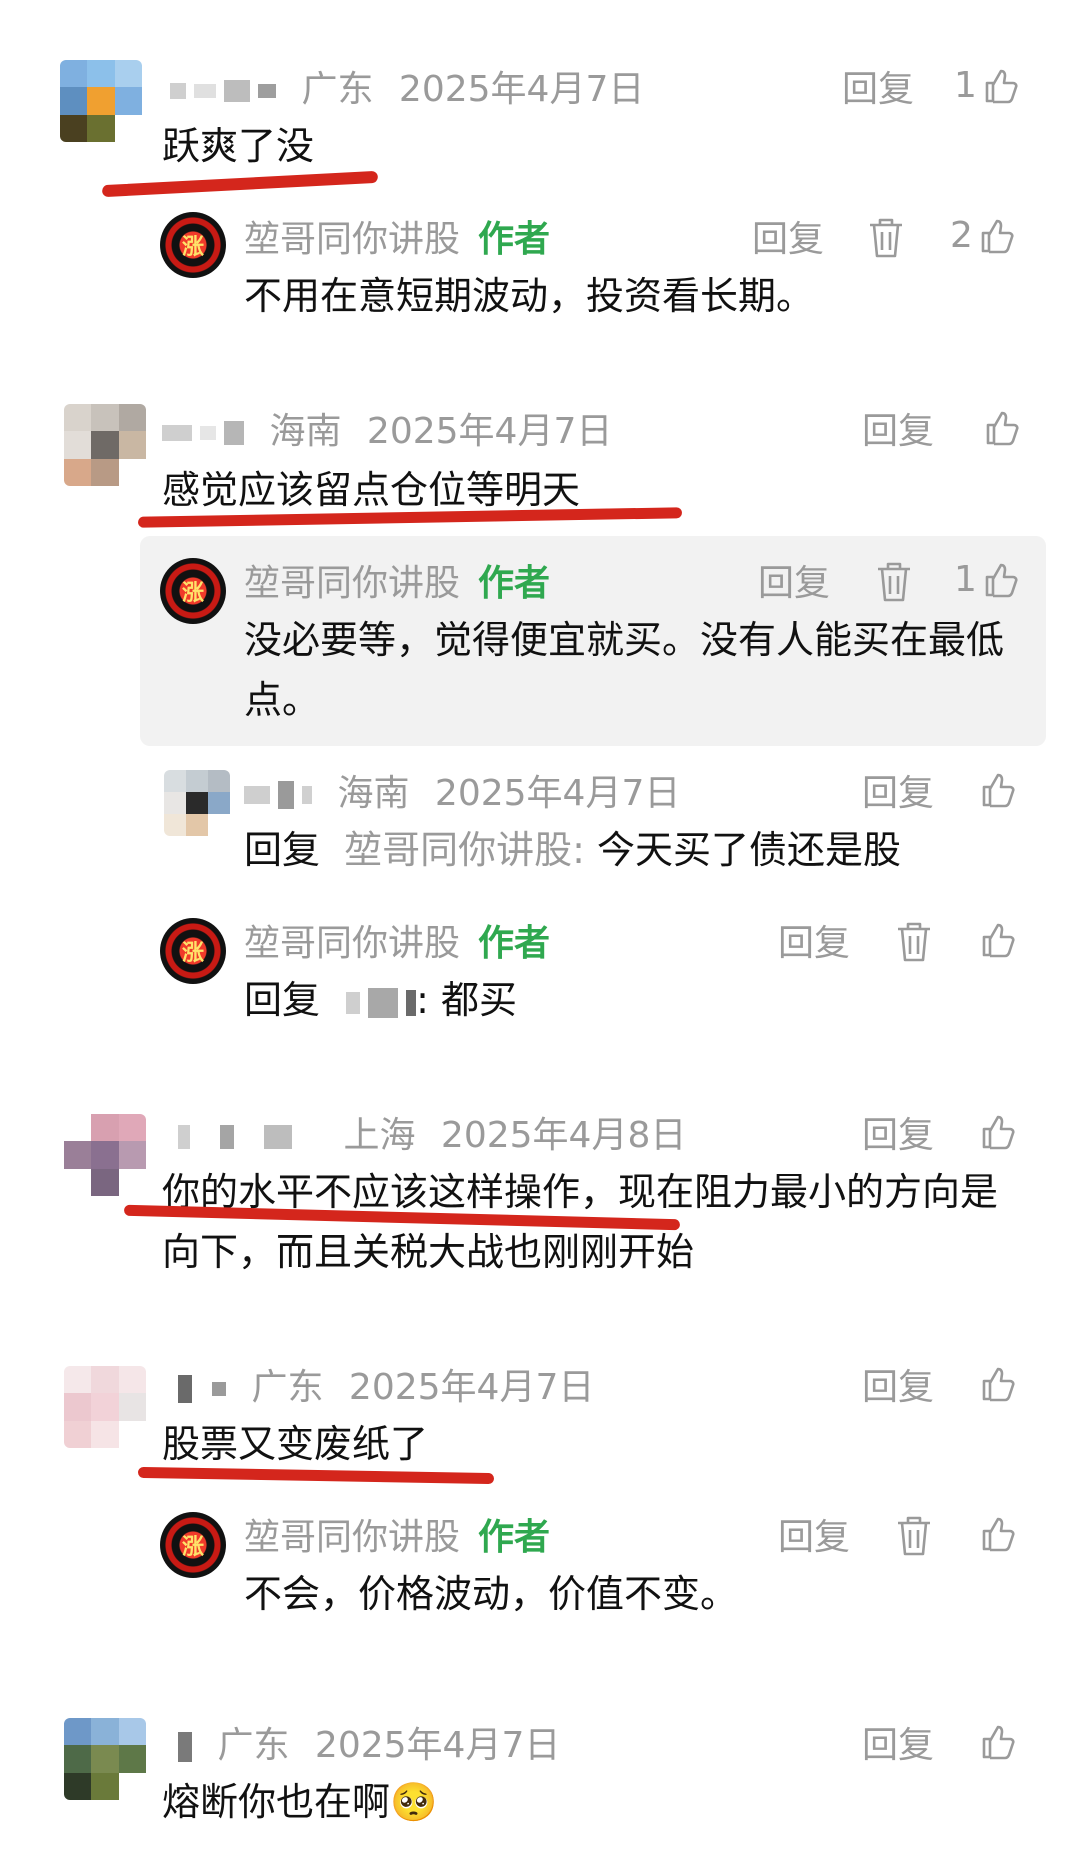 The width and height of the screenshot is (1080, 1849). I want to click on like-button: 2, so click(983, 236).